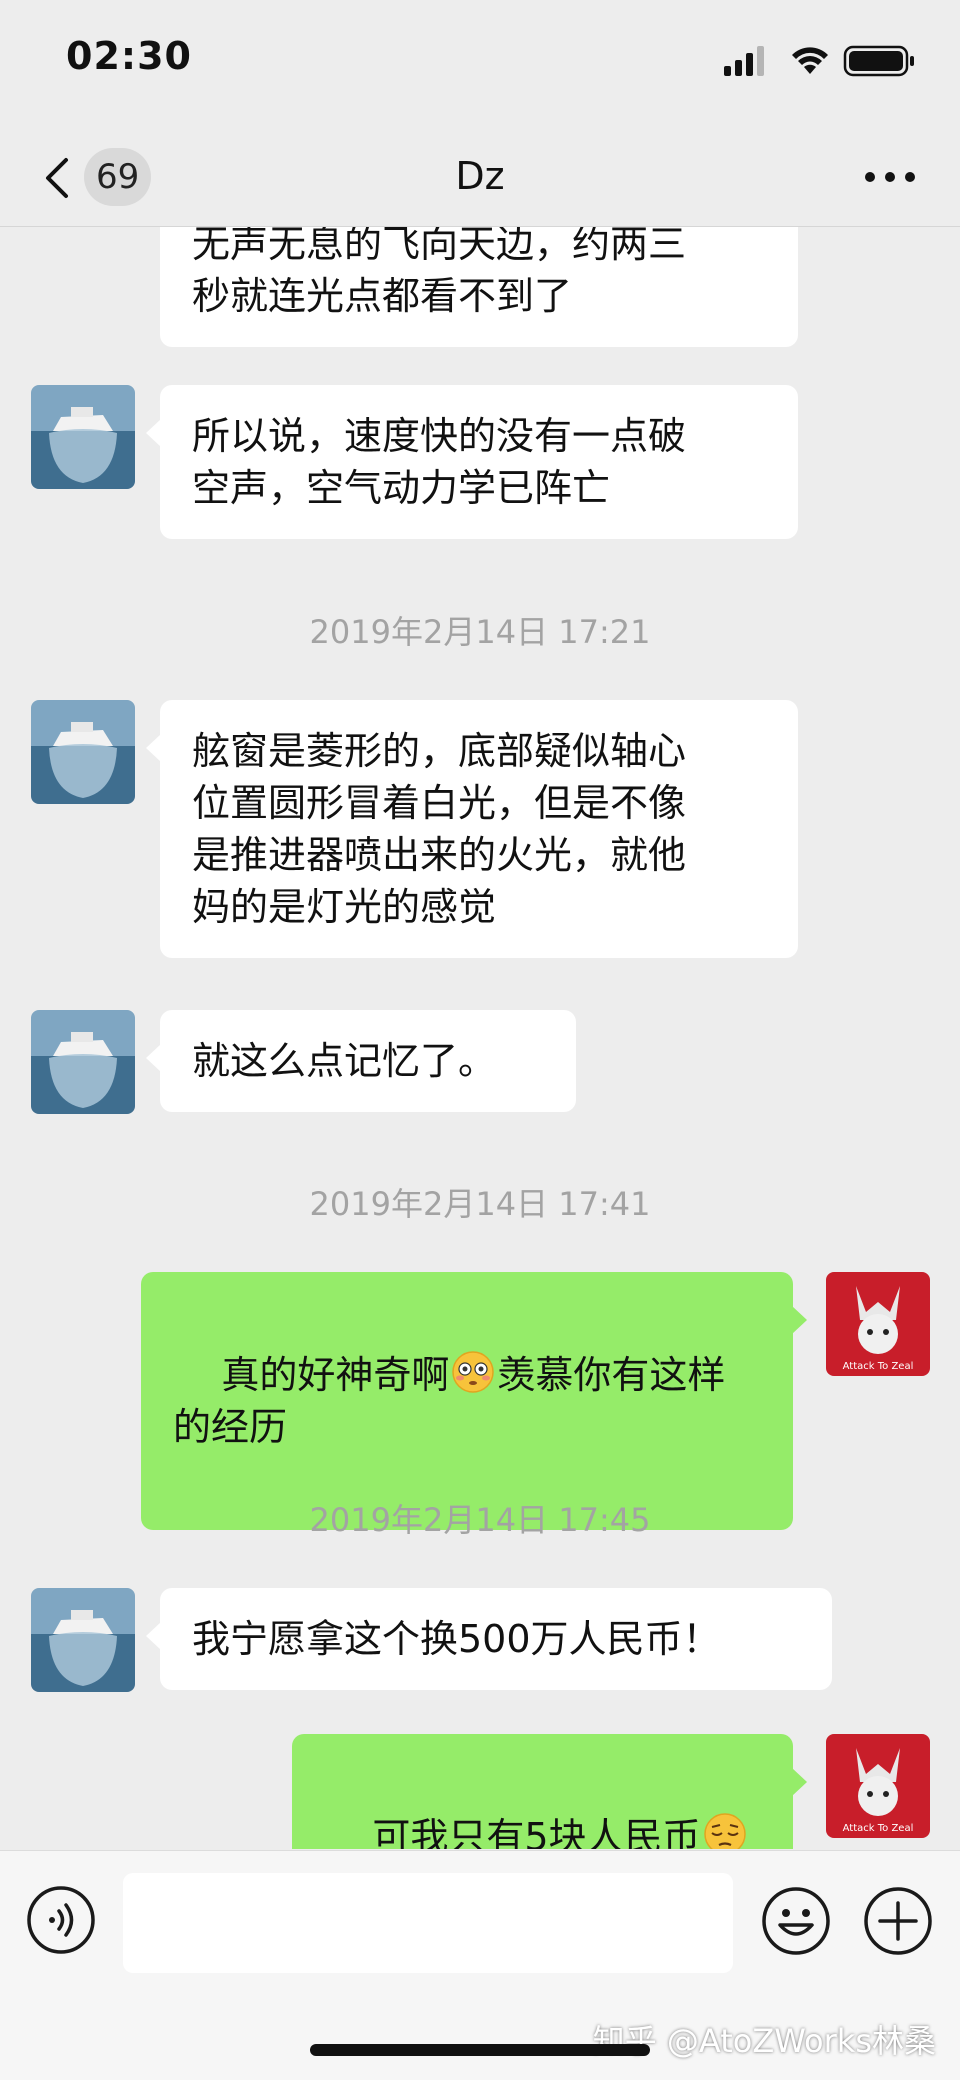 This screenshot has height=2080, width=960. Describe the element at coordinates (473, 1372) in the screenshot. I see `flushed-face-emoji-icon` at that location.